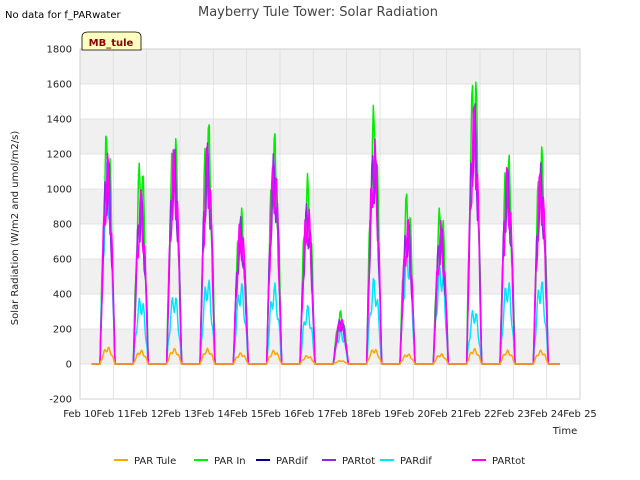 The height and width of the screenshot is (480, 640). What do you see at coordinates (80, 414) in the screenshot?
I see `x-tick-label: Feb 10` at bounding box center [80, 414].